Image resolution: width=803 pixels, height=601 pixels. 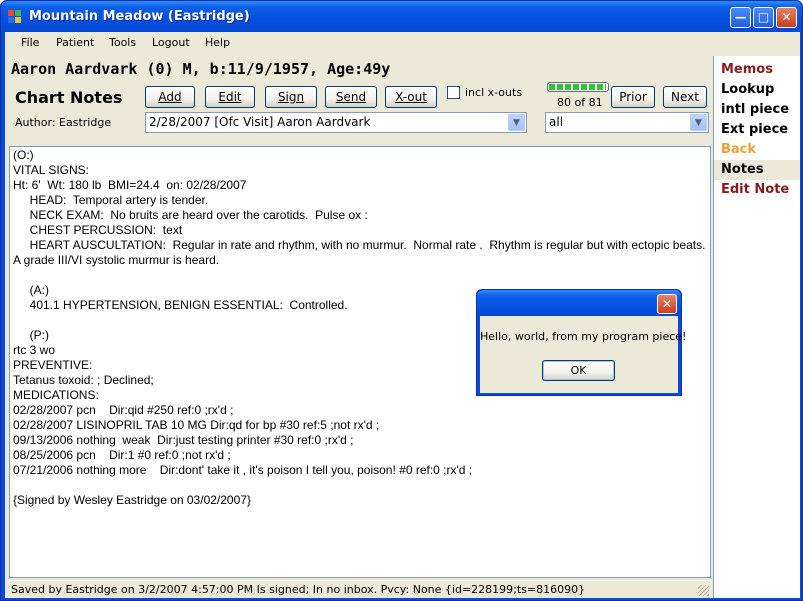 I want to click on add-button: Add, so click(x=170, y=97).